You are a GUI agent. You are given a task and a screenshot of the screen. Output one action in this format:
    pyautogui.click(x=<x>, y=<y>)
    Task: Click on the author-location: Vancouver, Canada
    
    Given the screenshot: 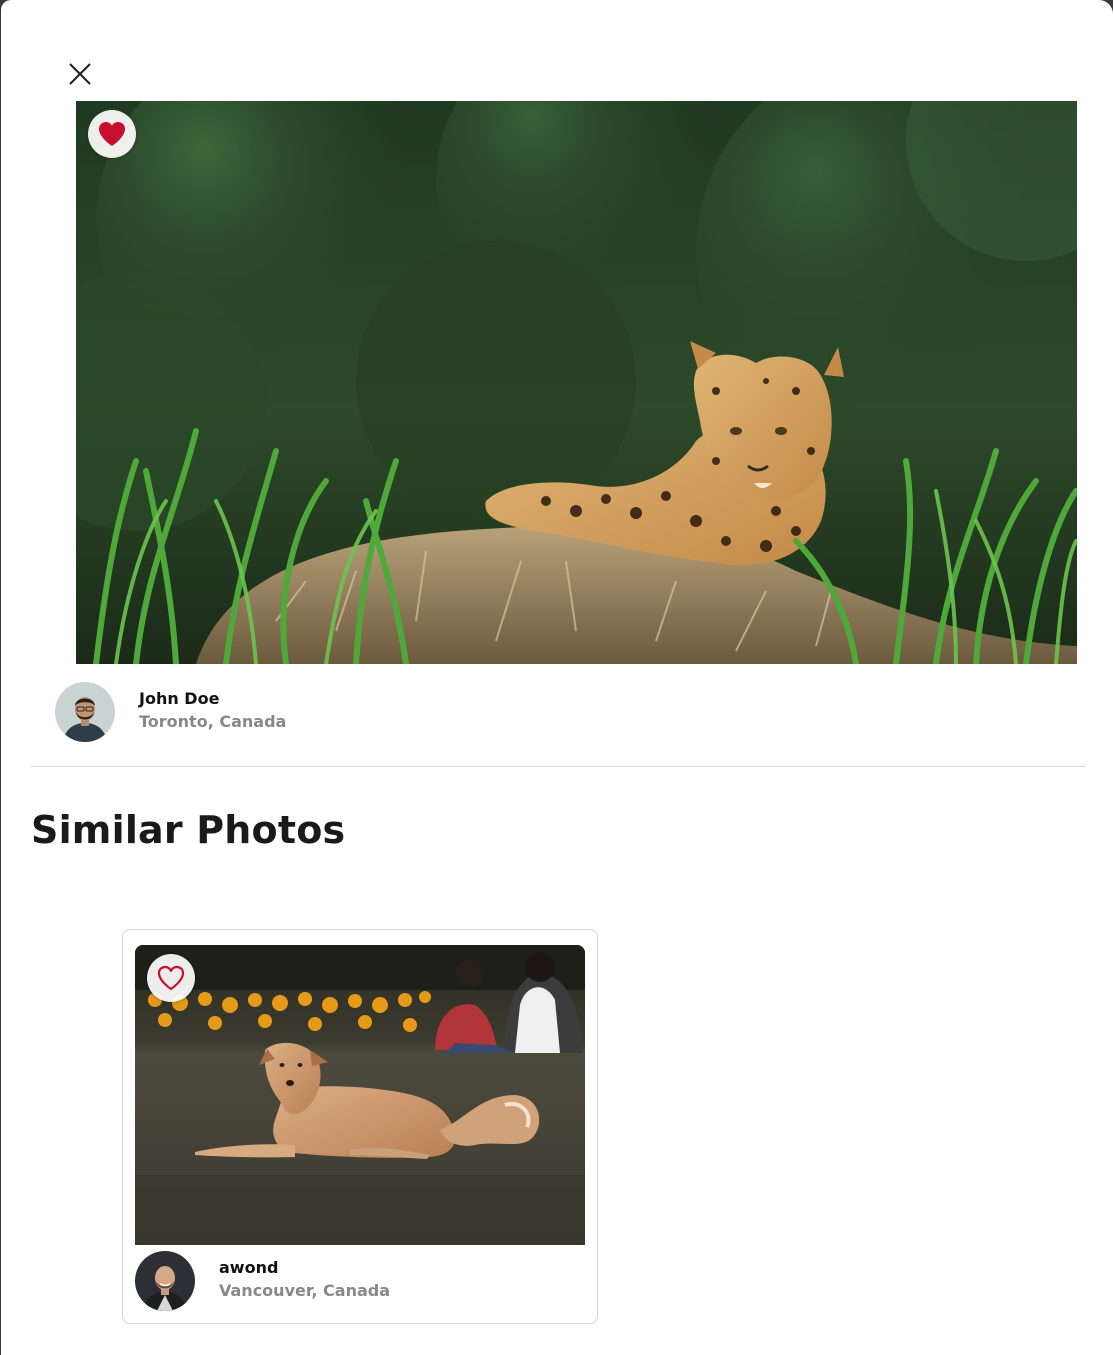 What is the action you would take?
    pyautogui.click(x=305, y=1290)
    